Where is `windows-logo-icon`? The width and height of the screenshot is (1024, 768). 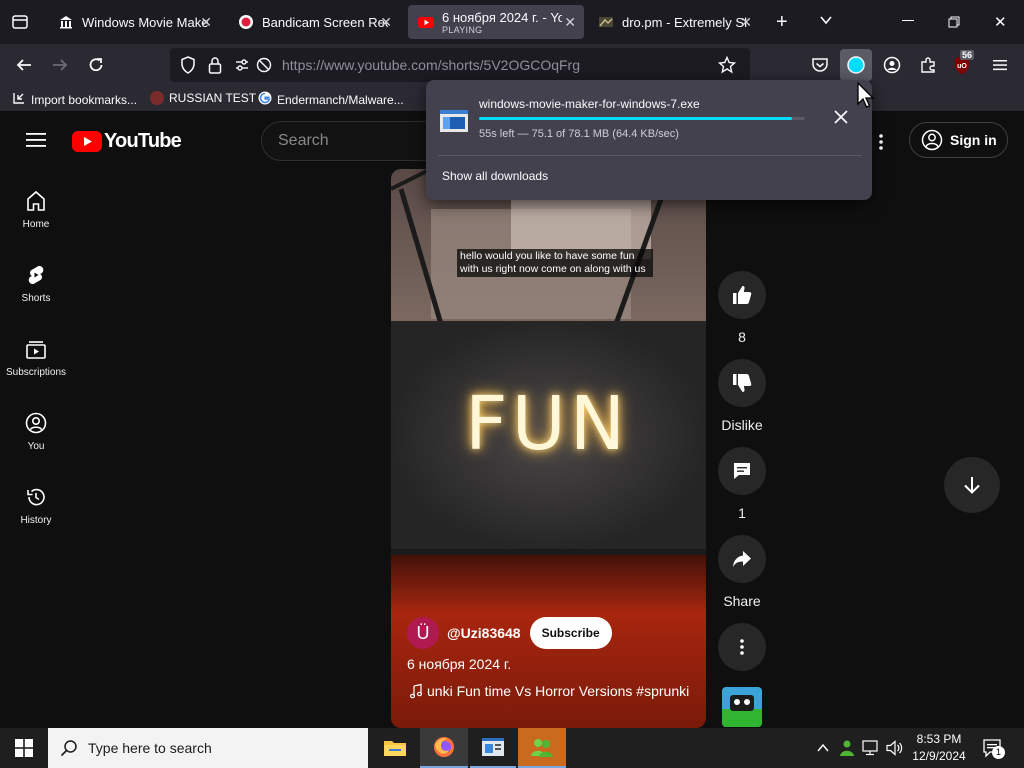
windows-logo-icon is located at coordinates (24, 748).